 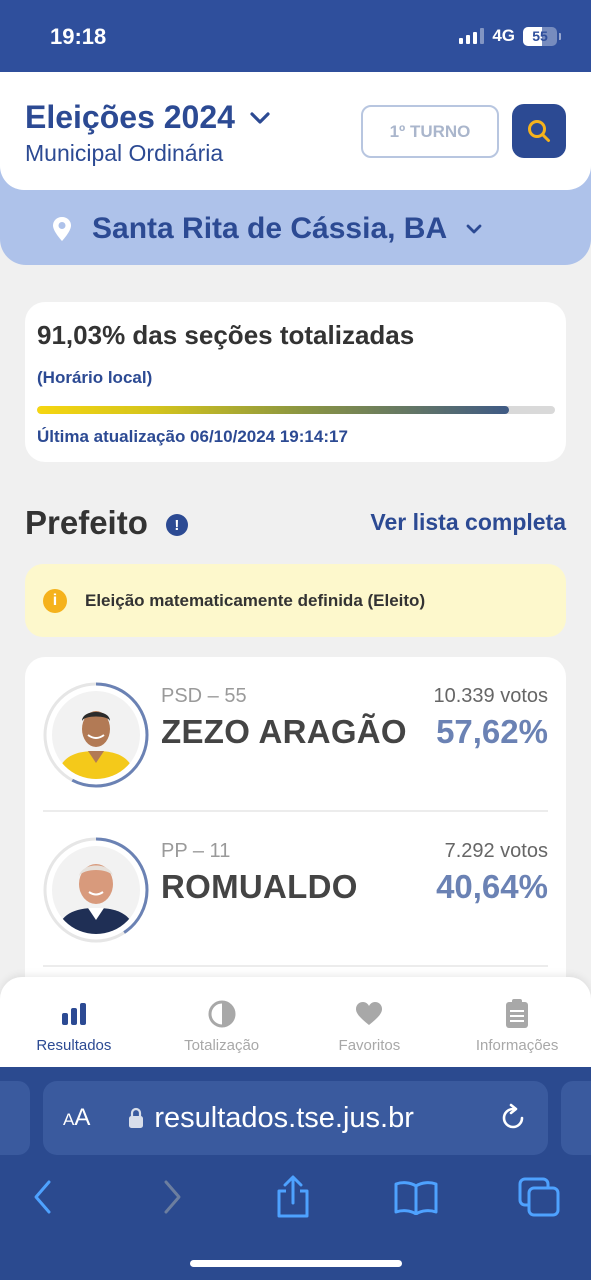 I want to click on section-title: Prefeito !, so click(x=106, y=523).